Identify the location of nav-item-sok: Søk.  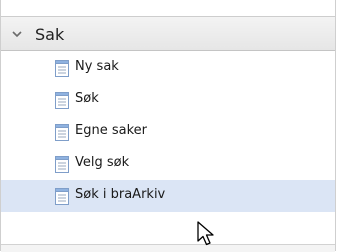
(168, 100).